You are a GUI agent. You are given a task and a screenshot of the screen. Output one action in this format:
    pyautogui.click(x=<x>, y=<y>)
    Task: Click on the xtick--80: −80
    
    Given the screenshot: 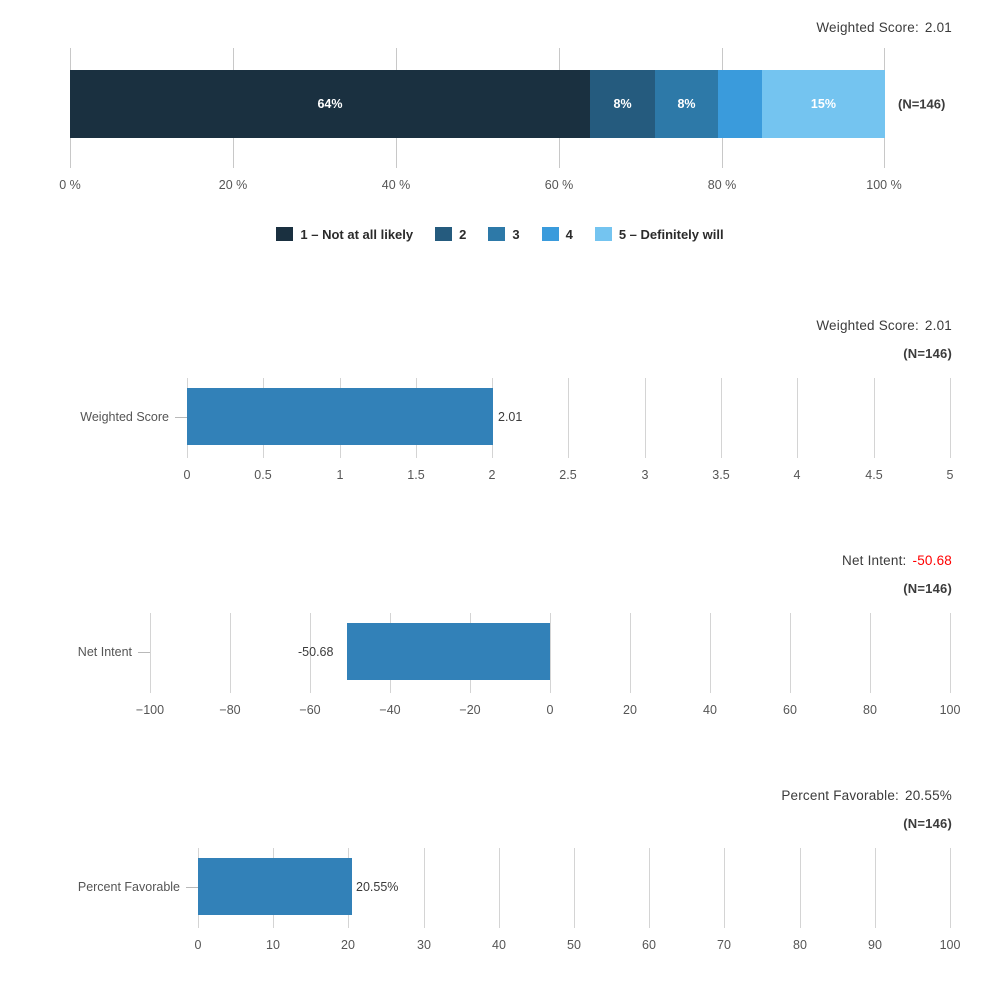 What is the action you would take?
    pyautogui.click(x=230, y=710)
    